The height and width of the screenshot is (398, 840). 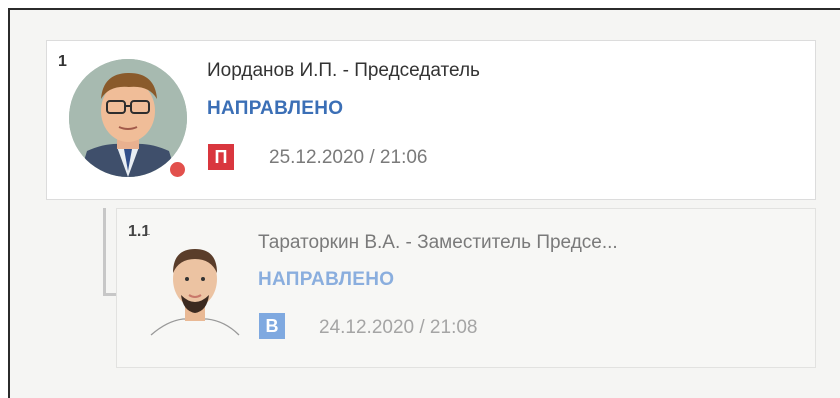 I want to click on tree-connector-vertical, so click(x=104, y=252).